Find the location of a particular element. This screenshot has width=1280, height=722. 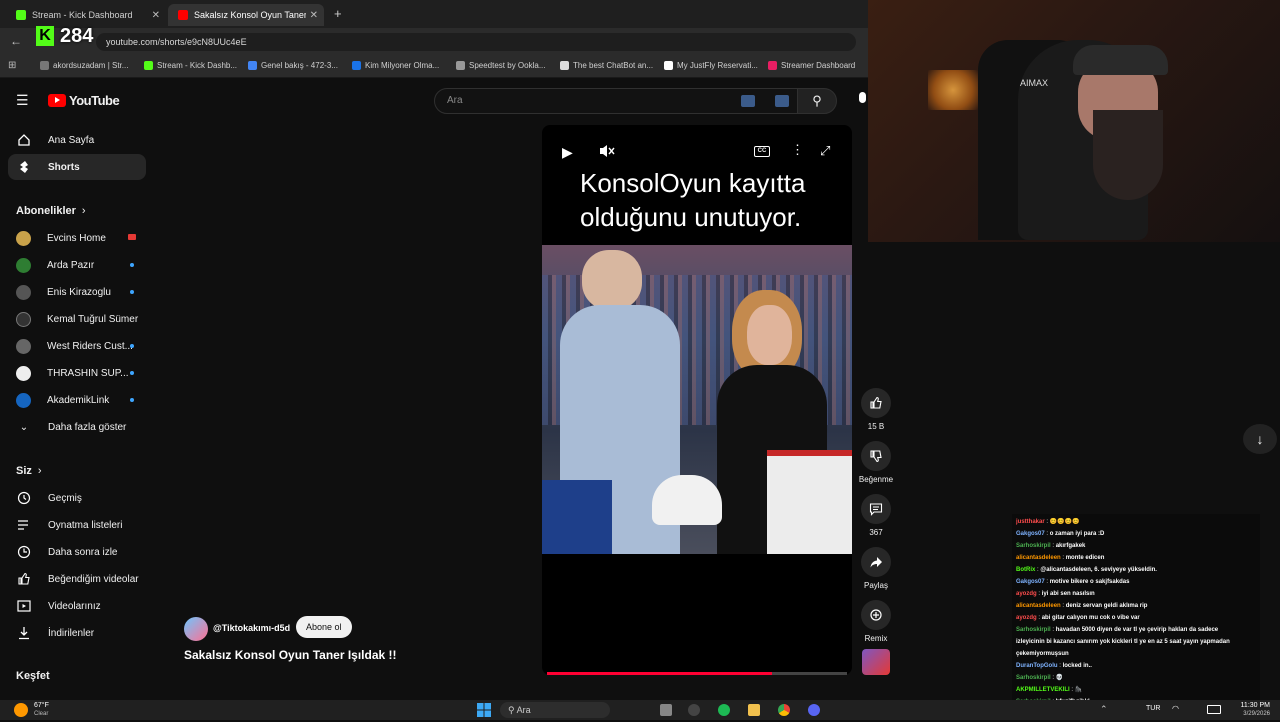

obs-icon is located at coordinates (694, 710).